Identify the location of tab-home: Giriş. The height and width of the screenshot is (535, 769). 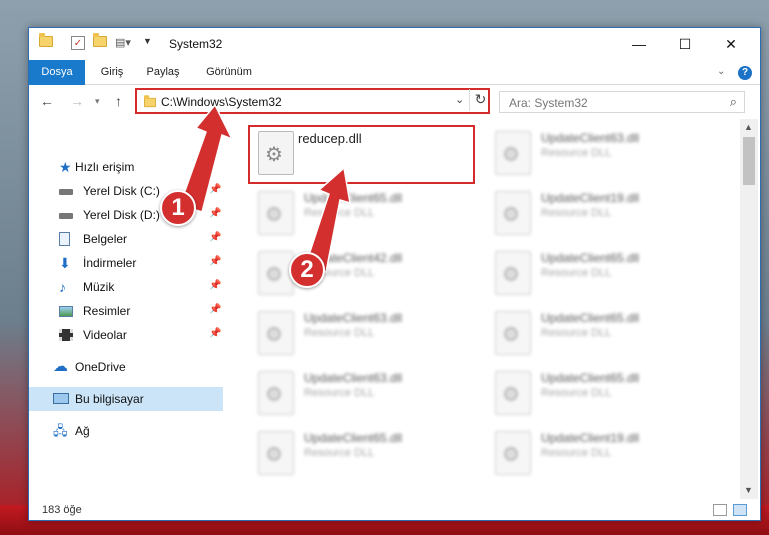
(112, 72).